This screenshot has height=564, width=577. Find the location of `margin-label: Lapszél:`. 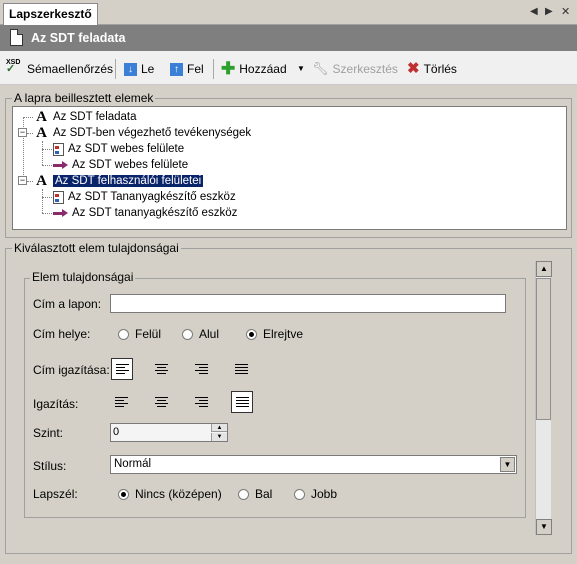

margin-label: Lapszél: is located at coordinates (55, 494).